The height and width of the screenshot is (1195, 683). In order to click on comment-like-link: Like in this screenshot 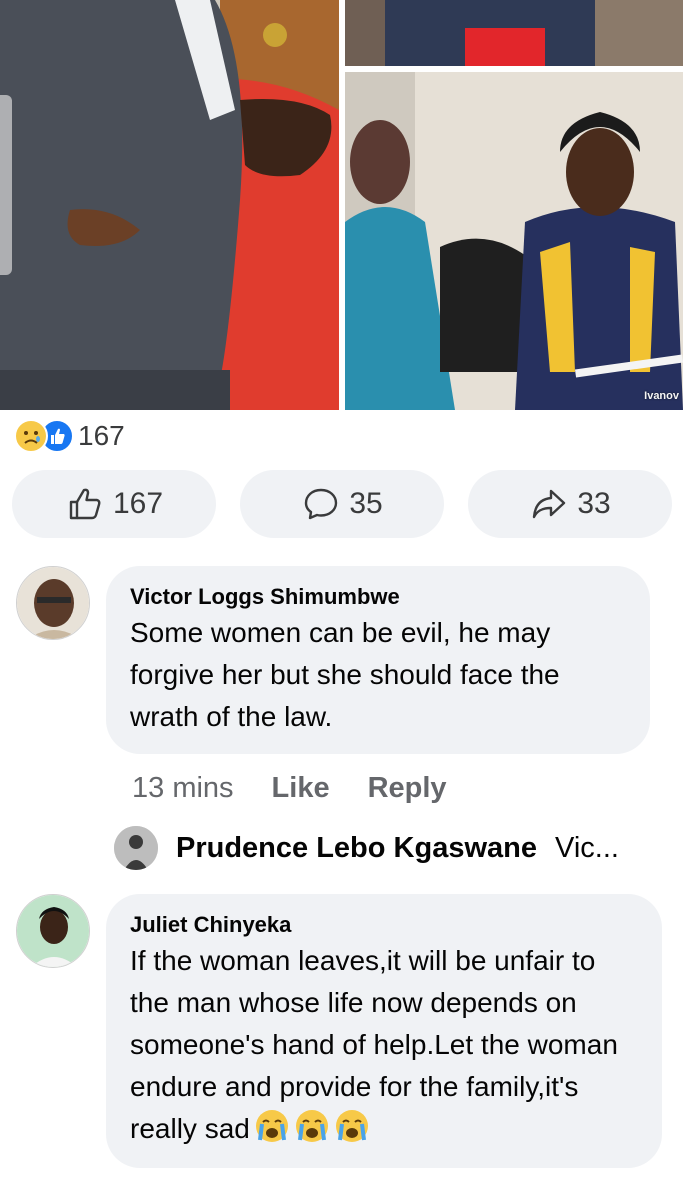, I will do `click(301, 788)`.